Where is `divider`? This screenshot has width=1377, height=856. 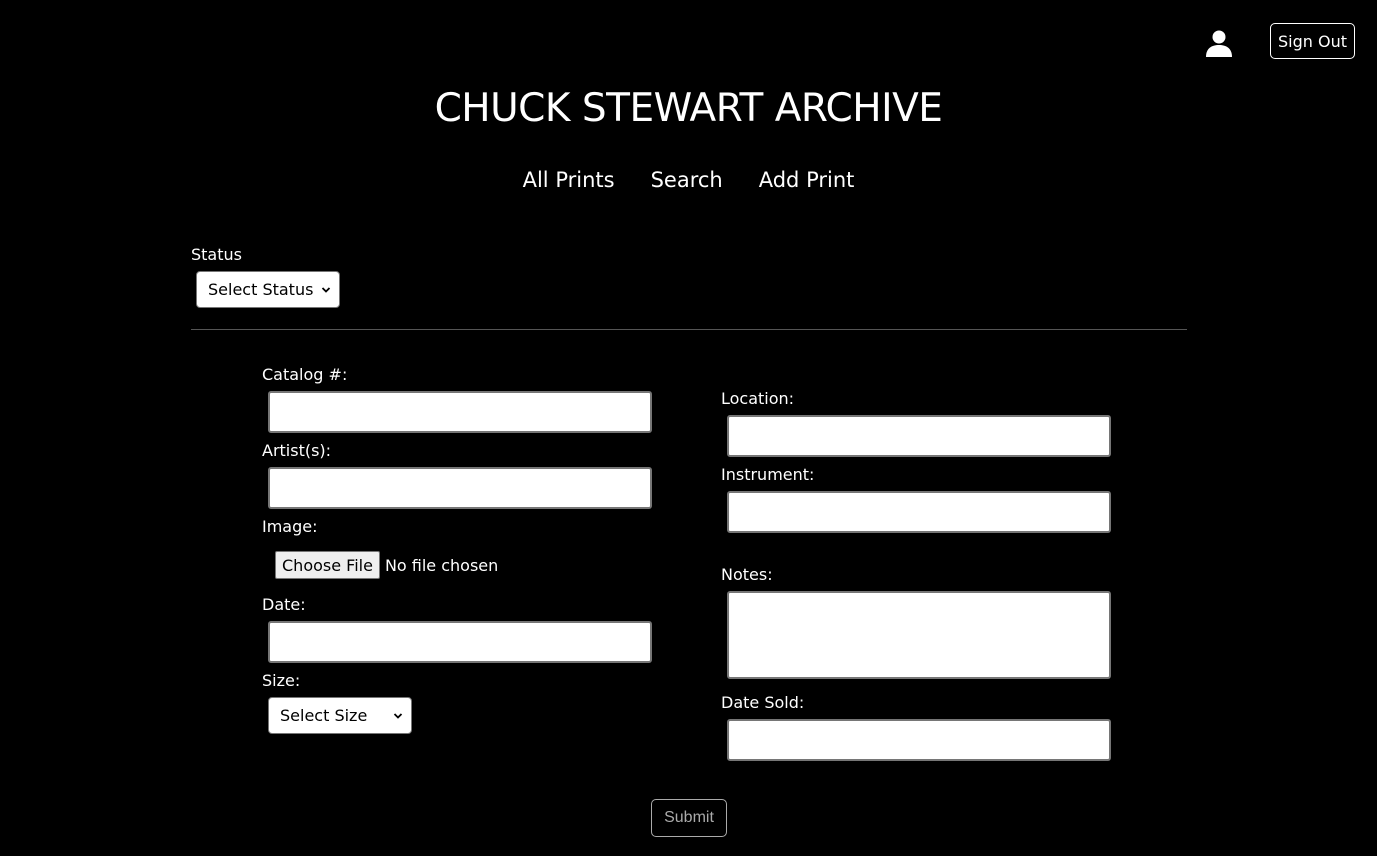
divider is located at coordinates (689, 329).